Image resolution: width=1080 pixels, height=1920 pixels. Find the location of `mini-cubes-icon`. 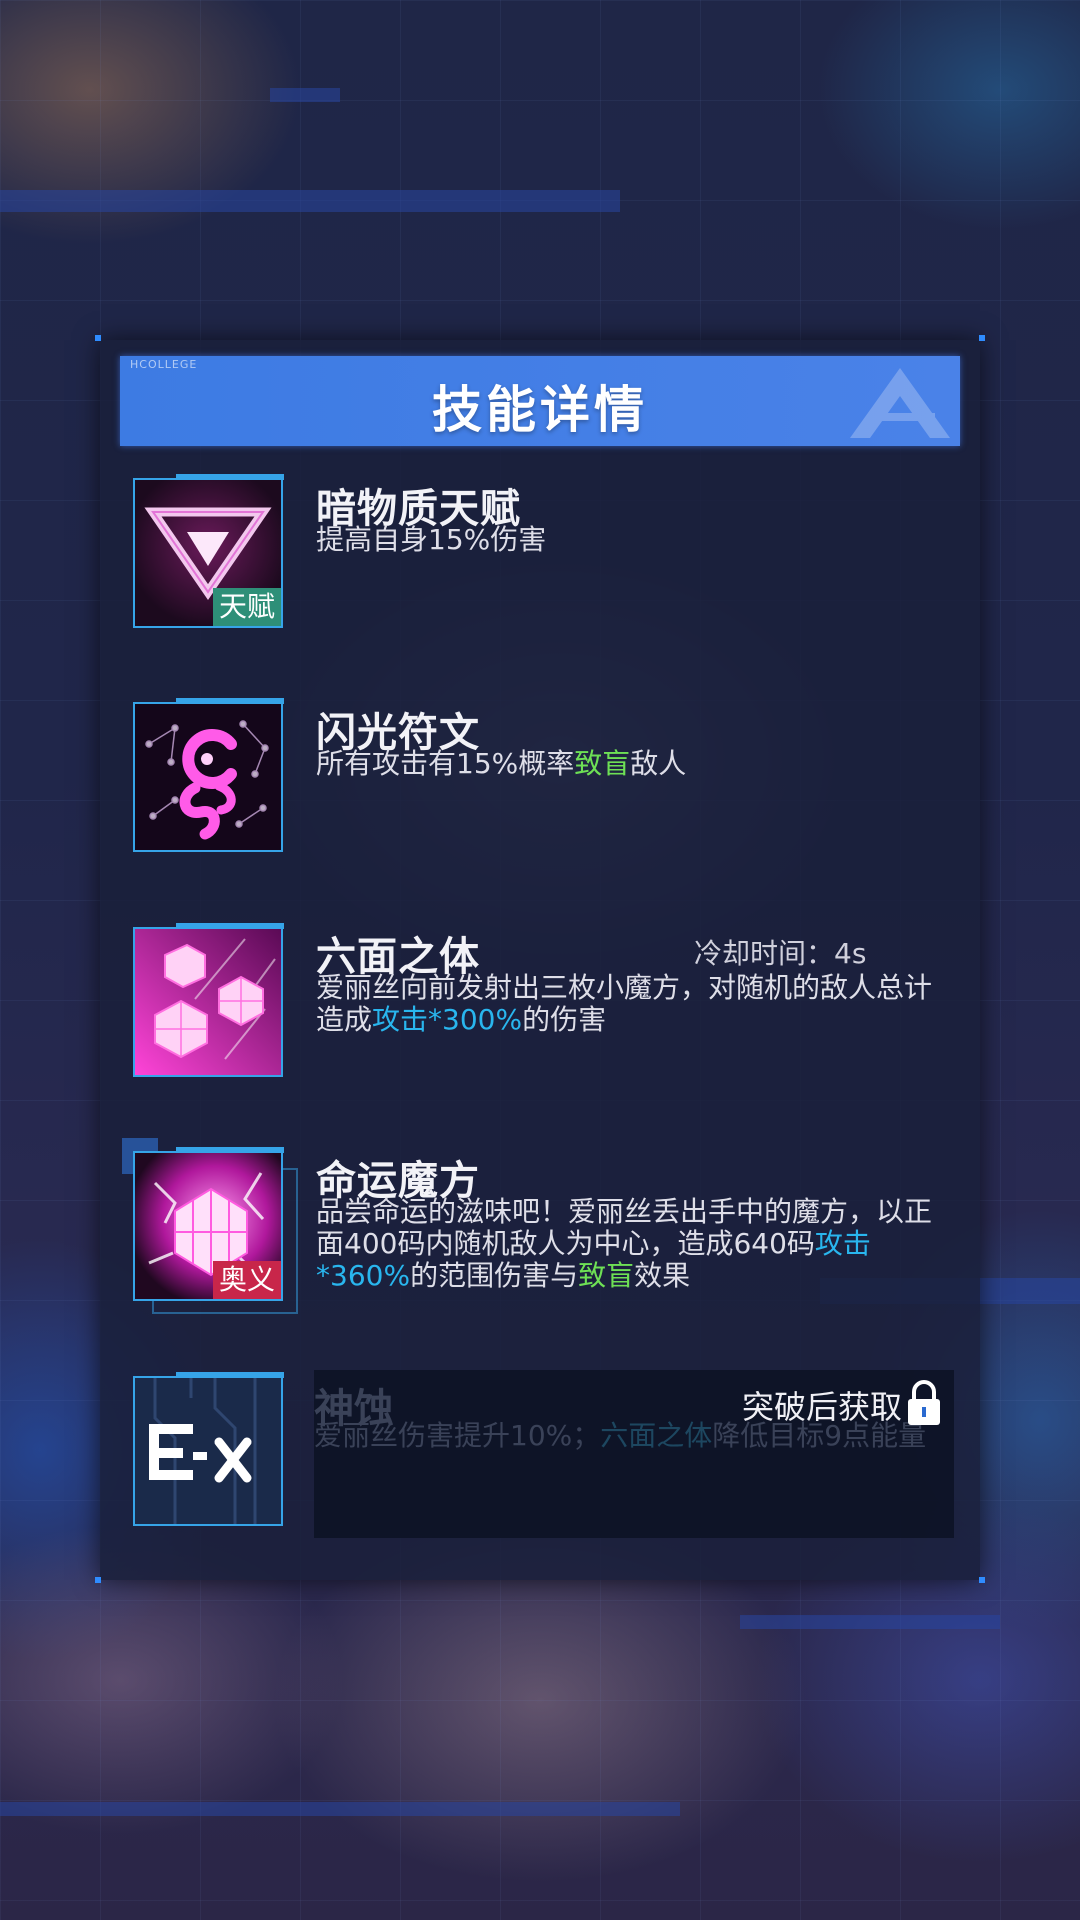

mini-cubes-icon is located at coordinates (208, 1002).